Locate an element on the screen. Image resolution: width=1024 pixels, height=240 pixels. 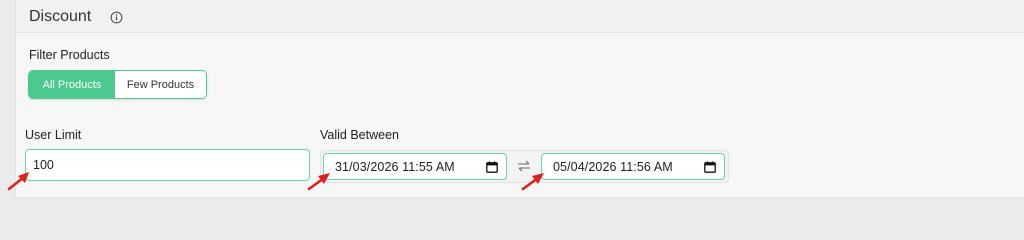
valid-between-label: Valid Between is located at coordinates (359, 135).